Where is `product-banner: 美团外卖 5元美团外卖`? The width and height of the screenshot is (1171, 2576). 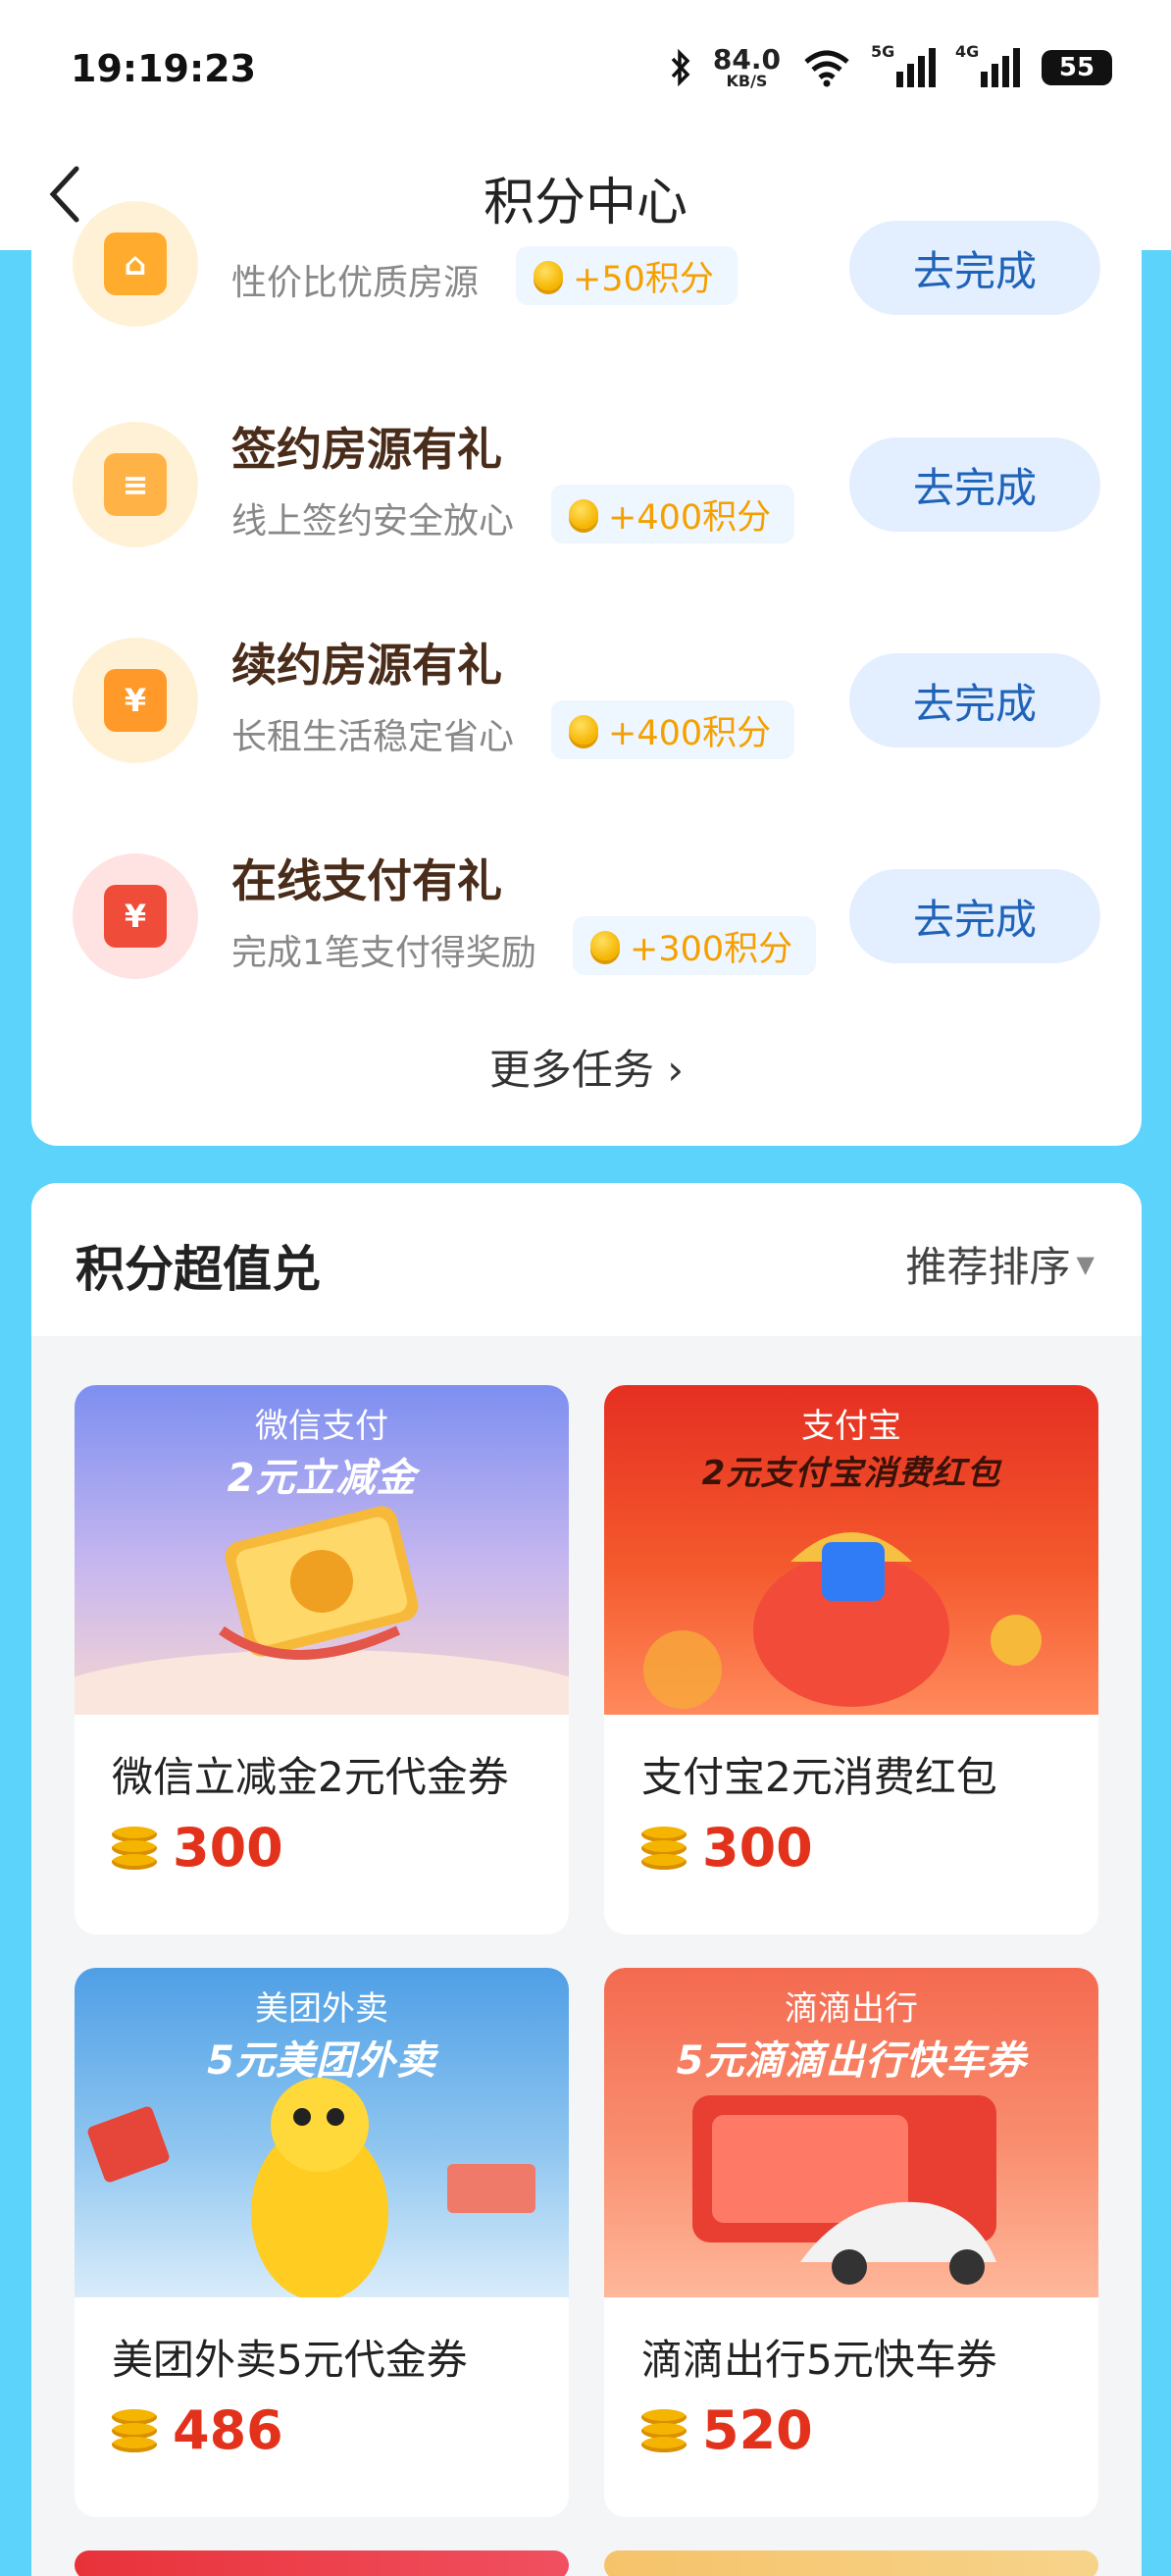
product-banner: 美团外卖 5元美团外卖 is located at coordinates (322, 2132).